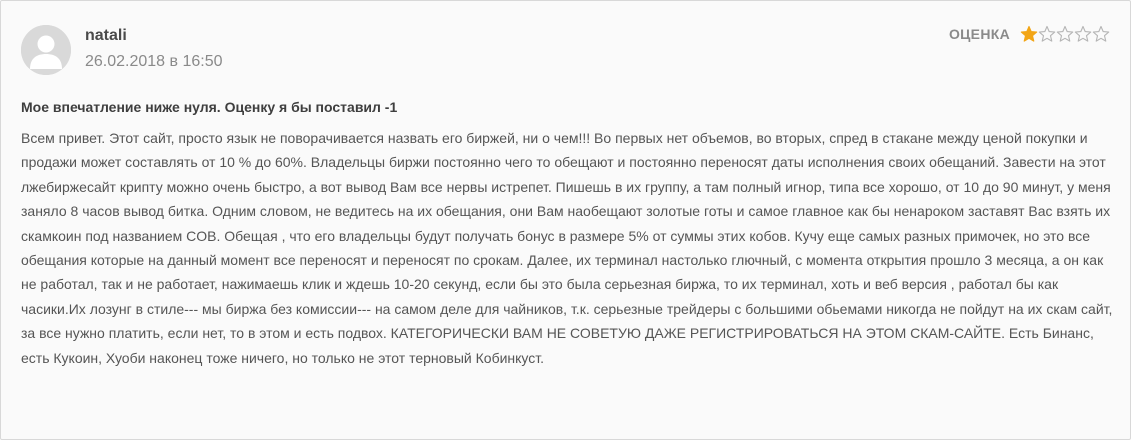 The width and height of the screenshot is (1133, 447). Describe the element at coordinates (979, 34) in the screenshot. I see `rating-label: ОЦЕНКА` at that location.